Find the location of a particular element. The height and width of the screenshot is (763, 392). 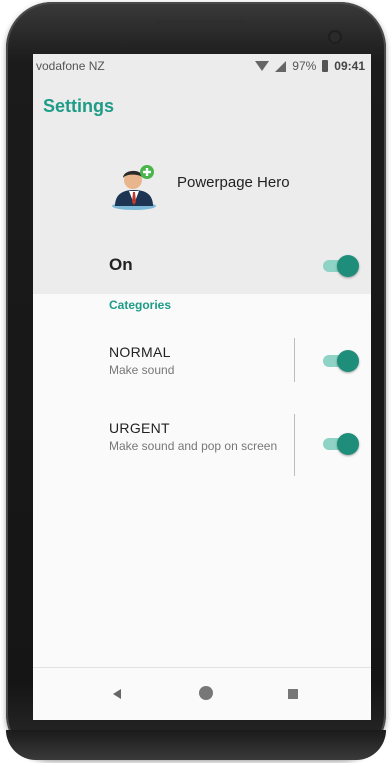

recents-icon is located at coordinates (293, 694).